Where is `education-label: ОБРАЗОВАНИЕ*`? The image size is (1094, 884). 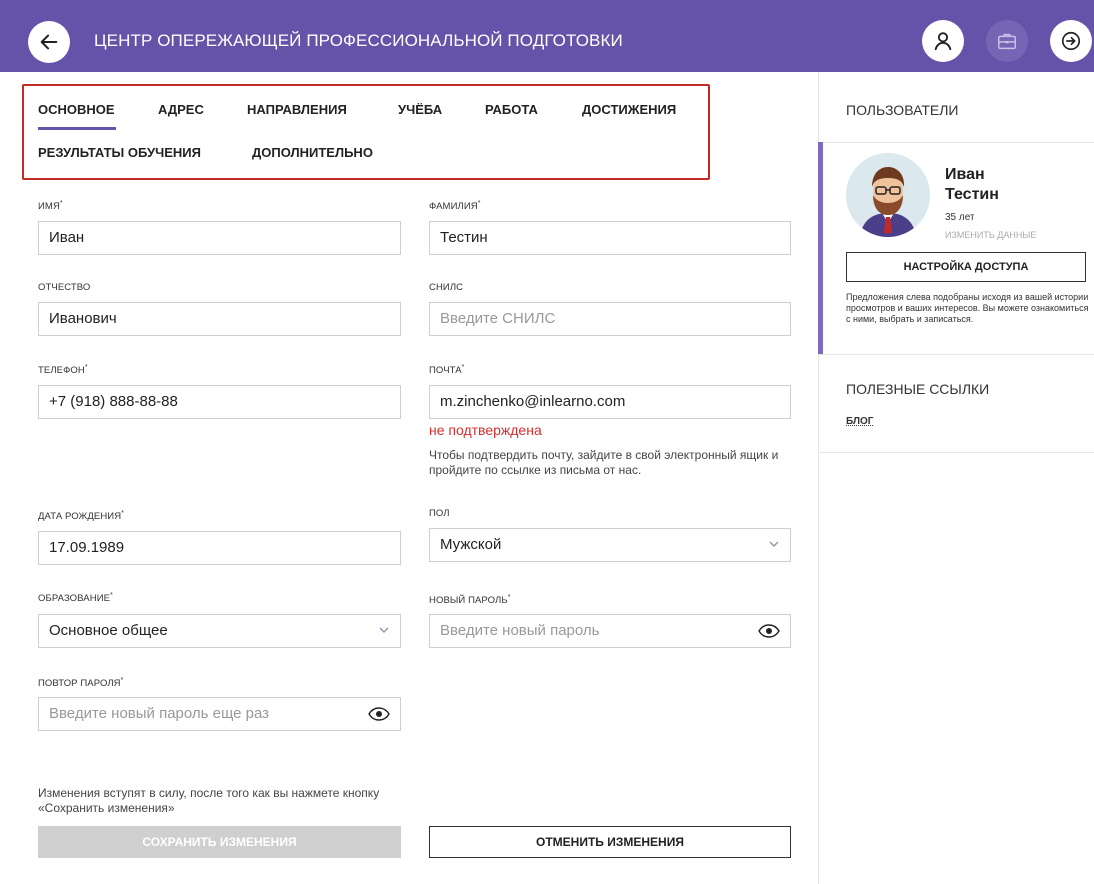
education-label: ОБРАЗОВАНИЕ* is located at coordinates (75, 598).